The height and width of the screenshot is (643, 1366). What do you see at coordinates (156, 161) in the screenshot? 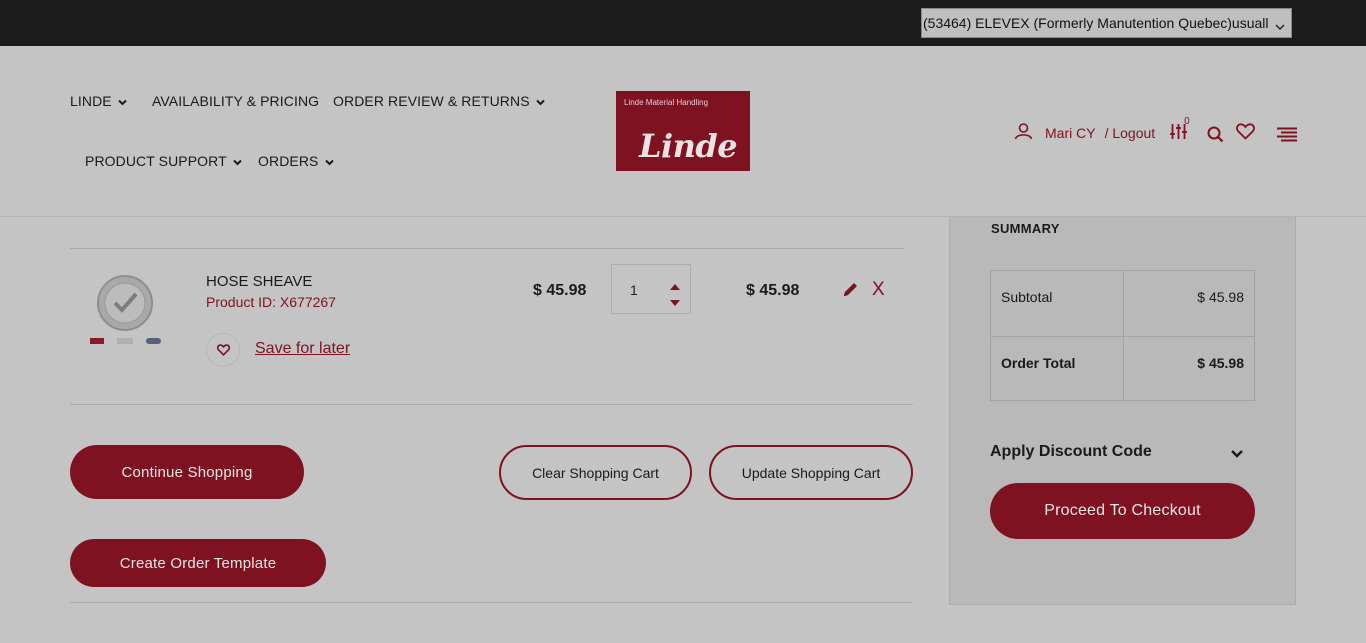
I see `nav-product-support-label: PRODUCT SUPPORT` at bounding box center [156, 161].